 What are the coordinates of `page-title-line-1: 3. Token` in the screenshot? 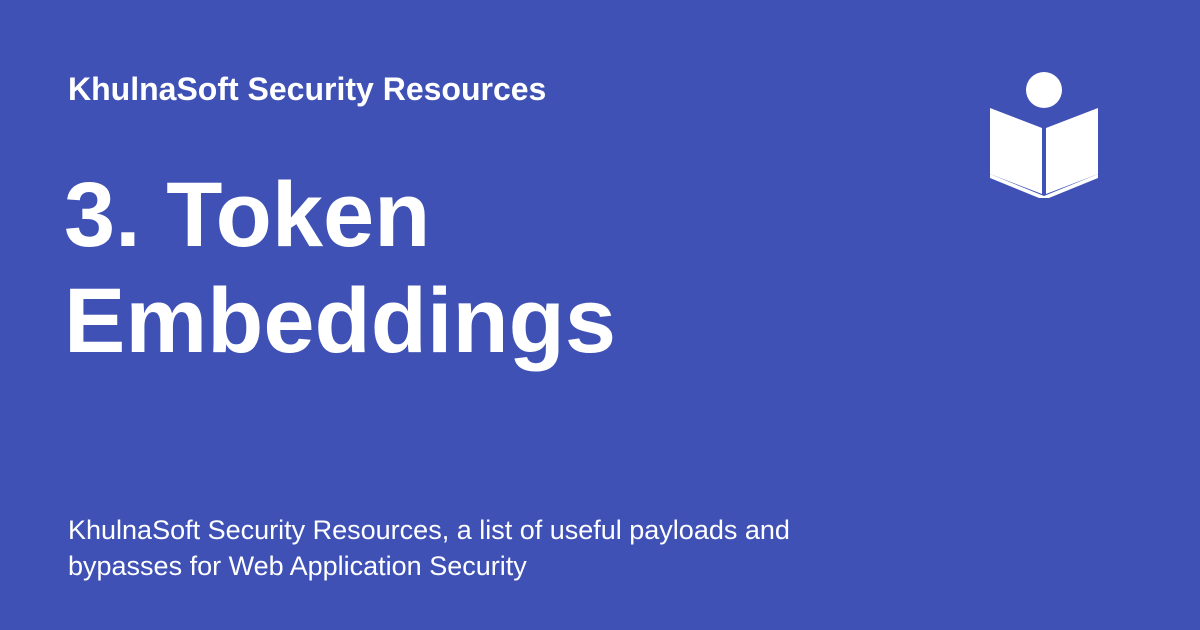 It's located at (247, 215).